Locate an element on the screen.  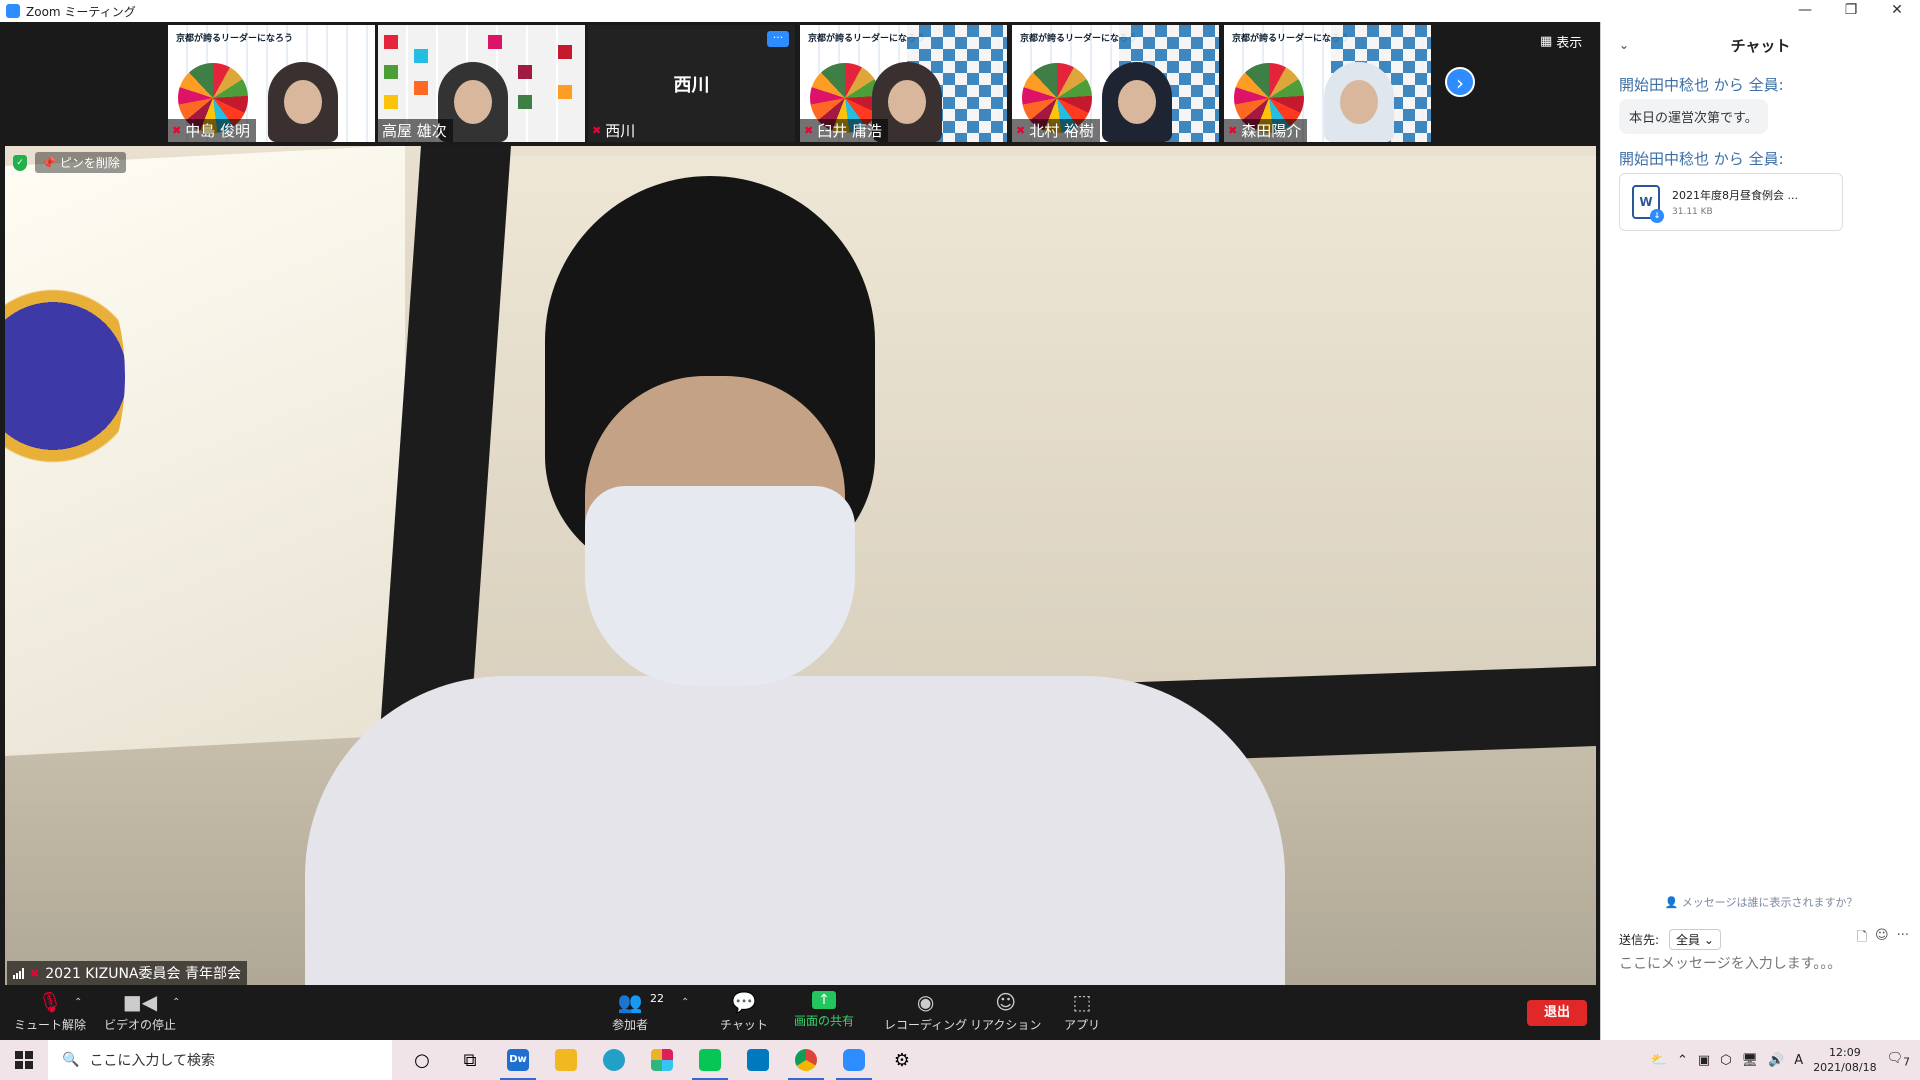
file-explorer-app is located at coordinates (566, 1060).